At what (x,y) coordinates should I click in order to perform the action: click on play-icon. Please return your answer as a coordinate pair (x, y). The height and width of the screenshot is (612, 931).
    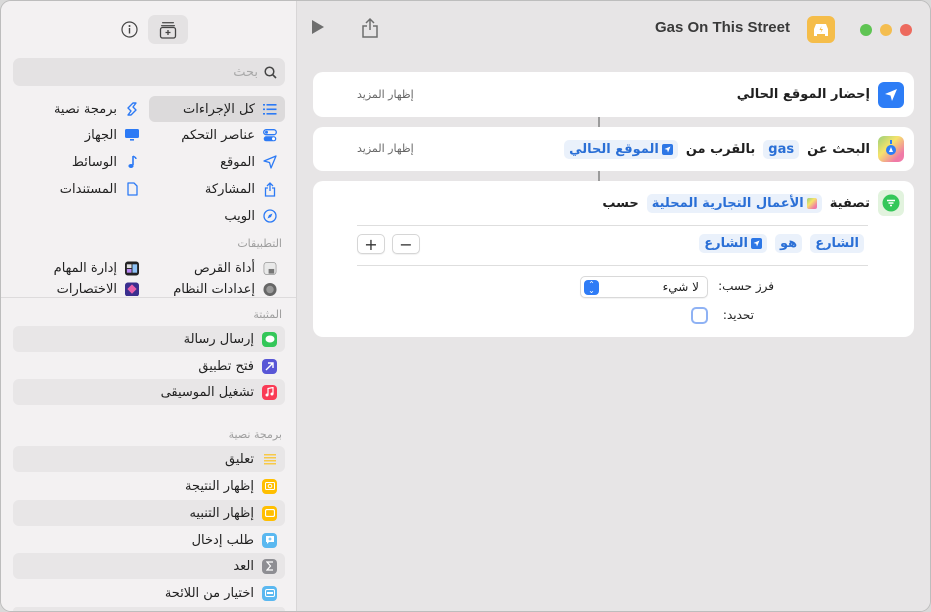
    Looking at the image, I should click on (318, 27).